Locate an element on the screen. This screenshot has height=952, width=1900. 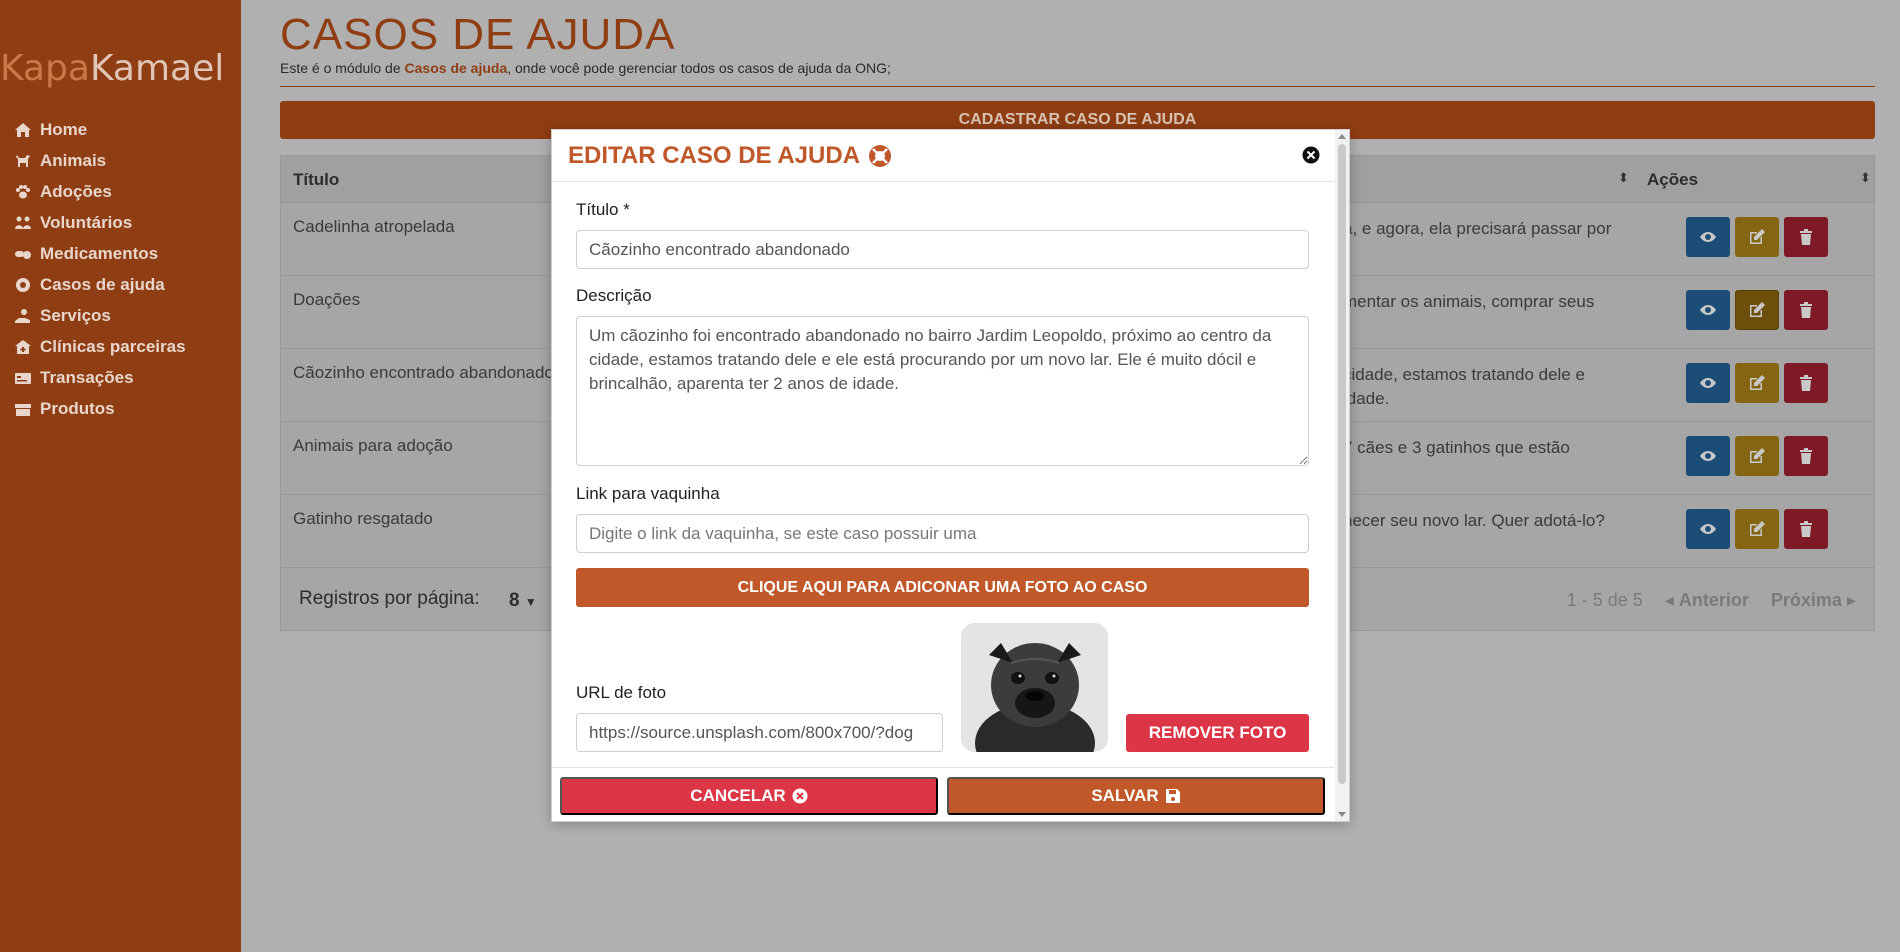
modal-footer: CANCELAR SALVAR is located at coordinates (943, 795).